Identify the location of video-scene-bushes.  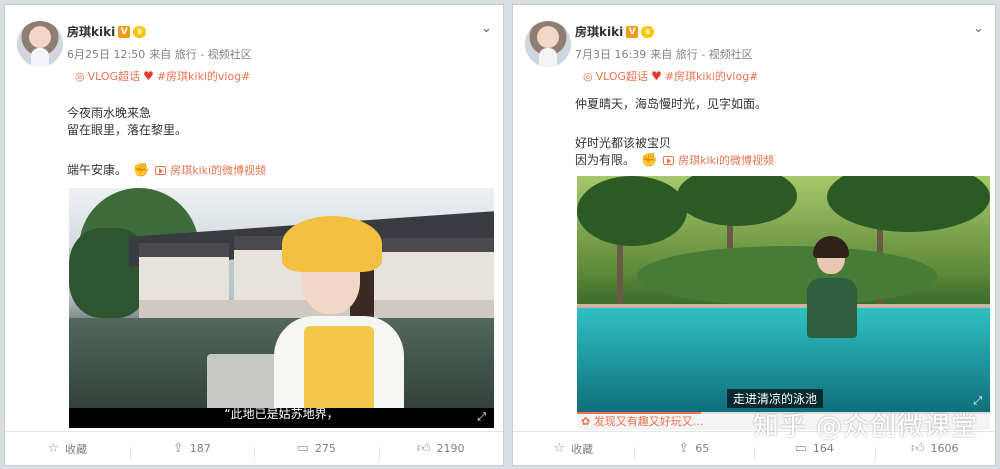
(787, 276).